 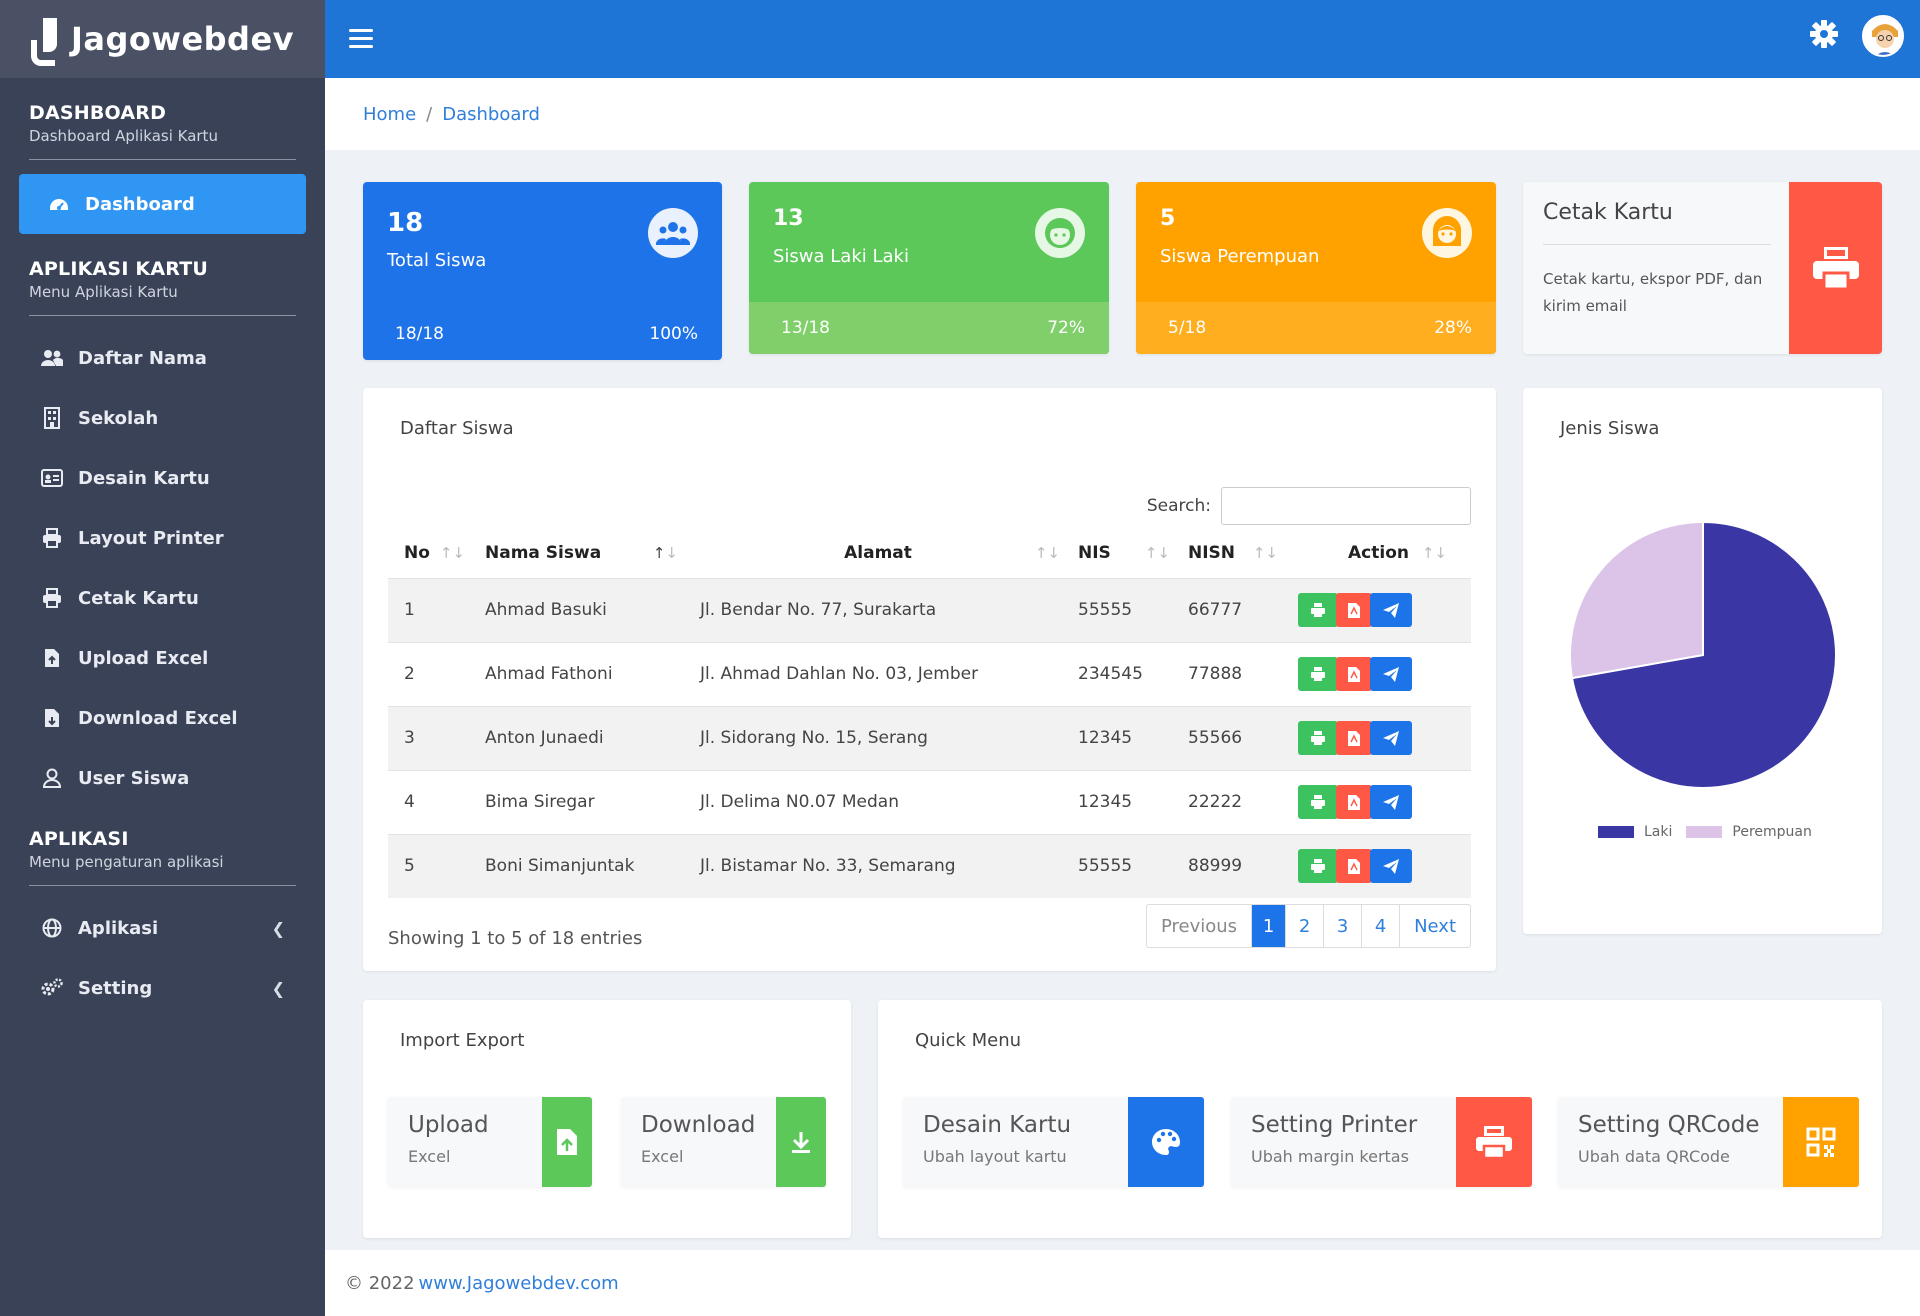 I want to click on file-download-icon, so click(x=52, y=718).